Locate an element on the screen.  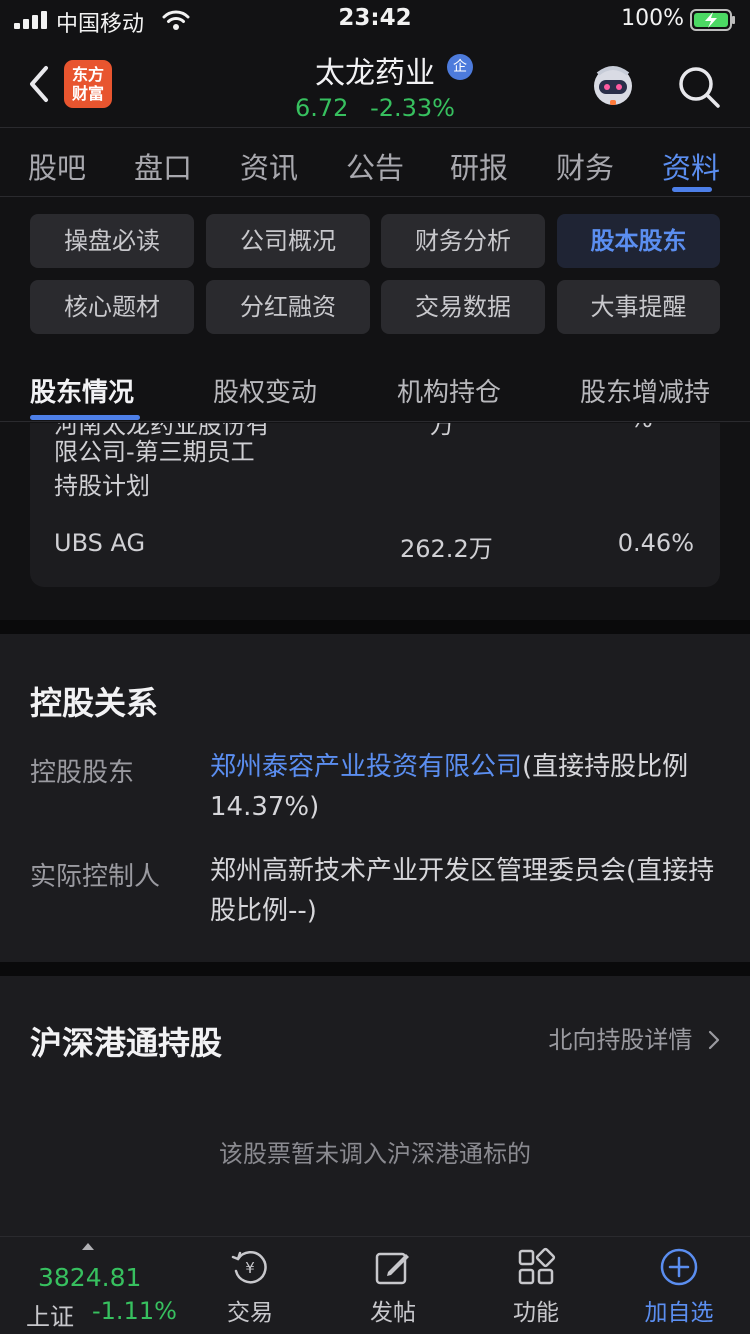
trading-data-button: 交易数据 is located at coordinates (463, 307).